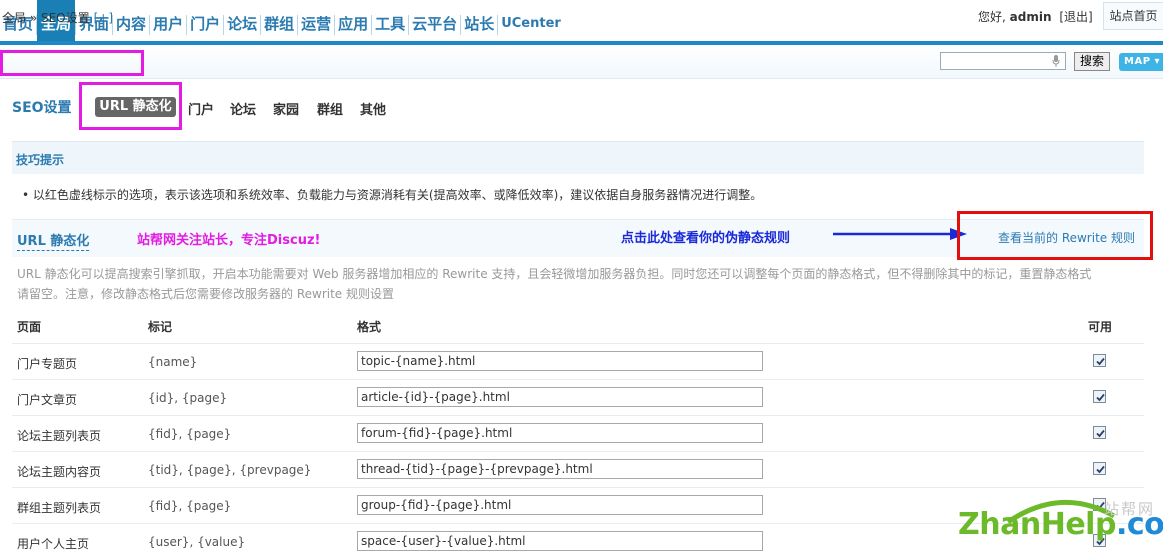 The height and width of the screenshot is (559, 1163). I want to click on nav-tab-8: 运营, so click(316, 20).